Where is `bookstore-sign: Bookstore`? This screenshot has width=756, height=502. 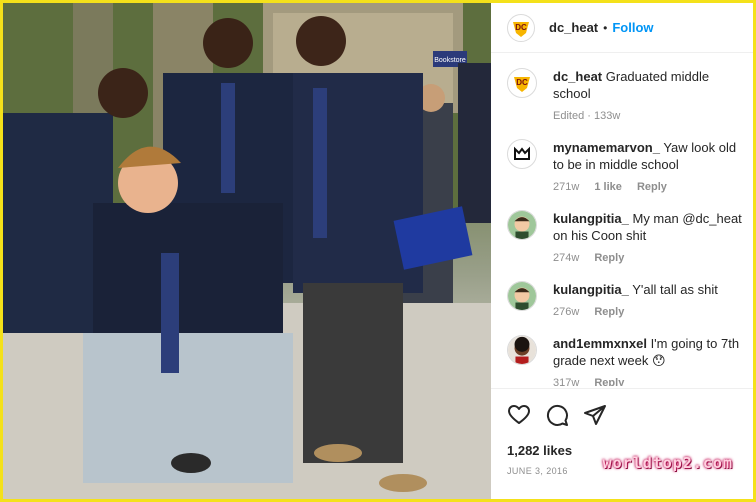 bookstore-sign: Bookstore is located at coordinates (450, 60).